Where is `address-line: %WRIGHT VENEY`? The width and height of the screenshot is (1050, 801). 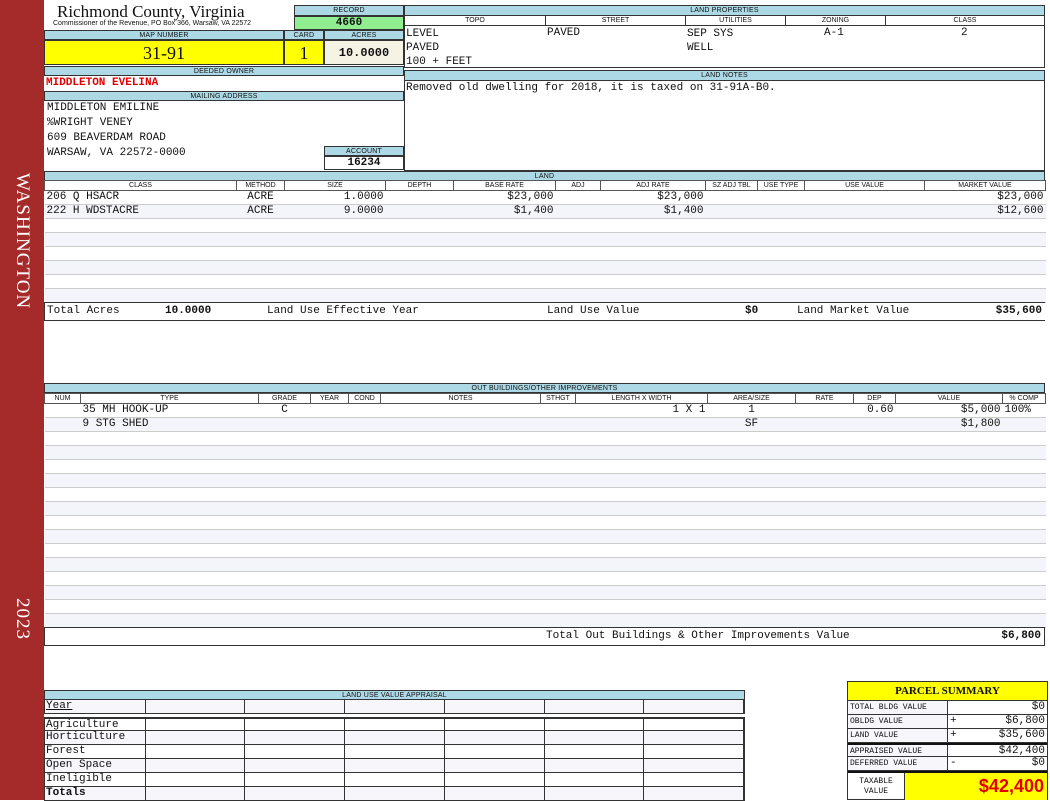
address-line: %WRIGHT VENEY is located at coordinates (90, 123).